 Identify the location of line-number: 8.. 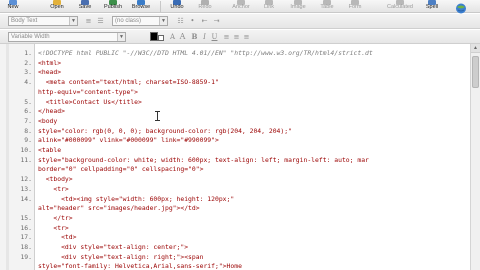
(28, 130).